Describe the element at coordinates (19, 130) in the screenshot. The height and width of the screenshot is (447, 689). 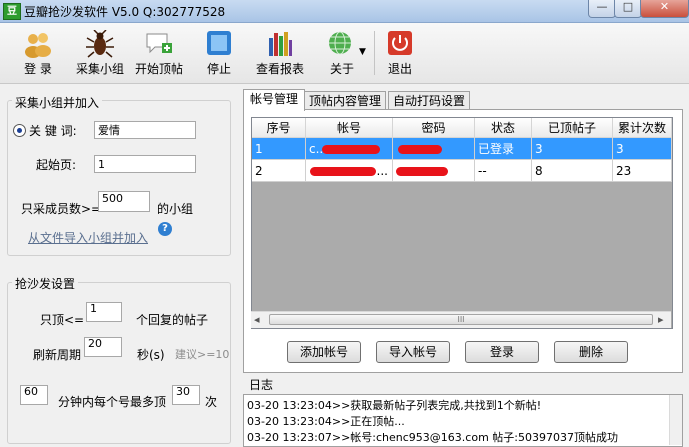
I see `keyword-radio` at that location.